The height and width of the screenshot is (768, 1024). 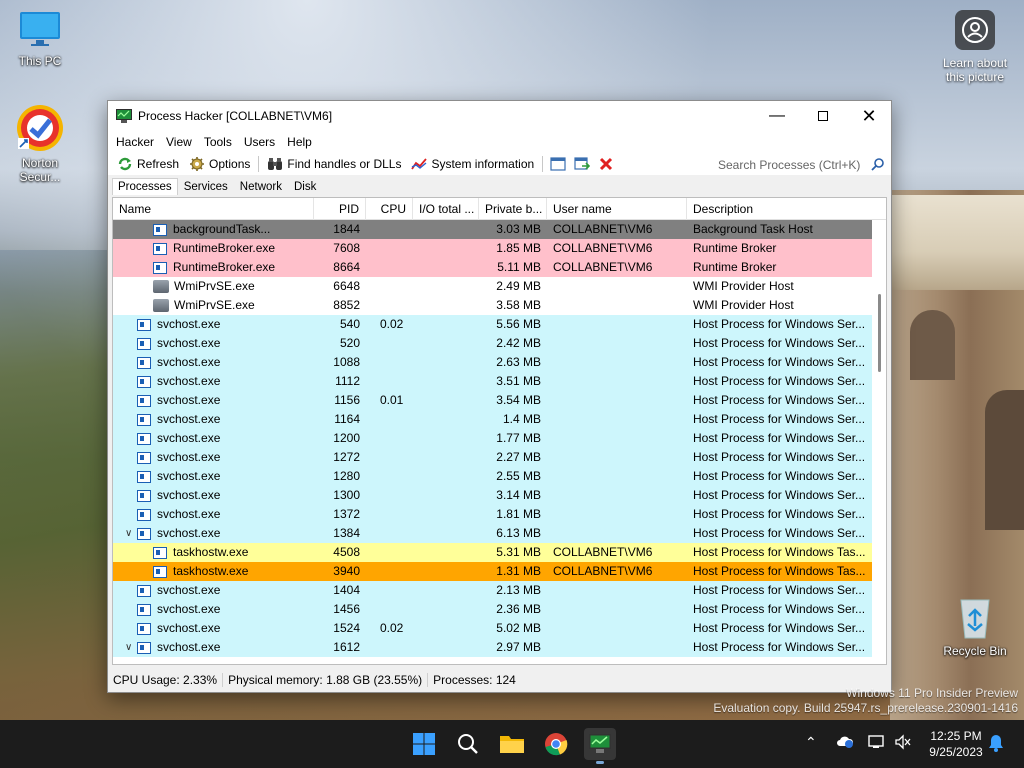 I want to click on tab-processes: Processes, so click(x=145, y=186).